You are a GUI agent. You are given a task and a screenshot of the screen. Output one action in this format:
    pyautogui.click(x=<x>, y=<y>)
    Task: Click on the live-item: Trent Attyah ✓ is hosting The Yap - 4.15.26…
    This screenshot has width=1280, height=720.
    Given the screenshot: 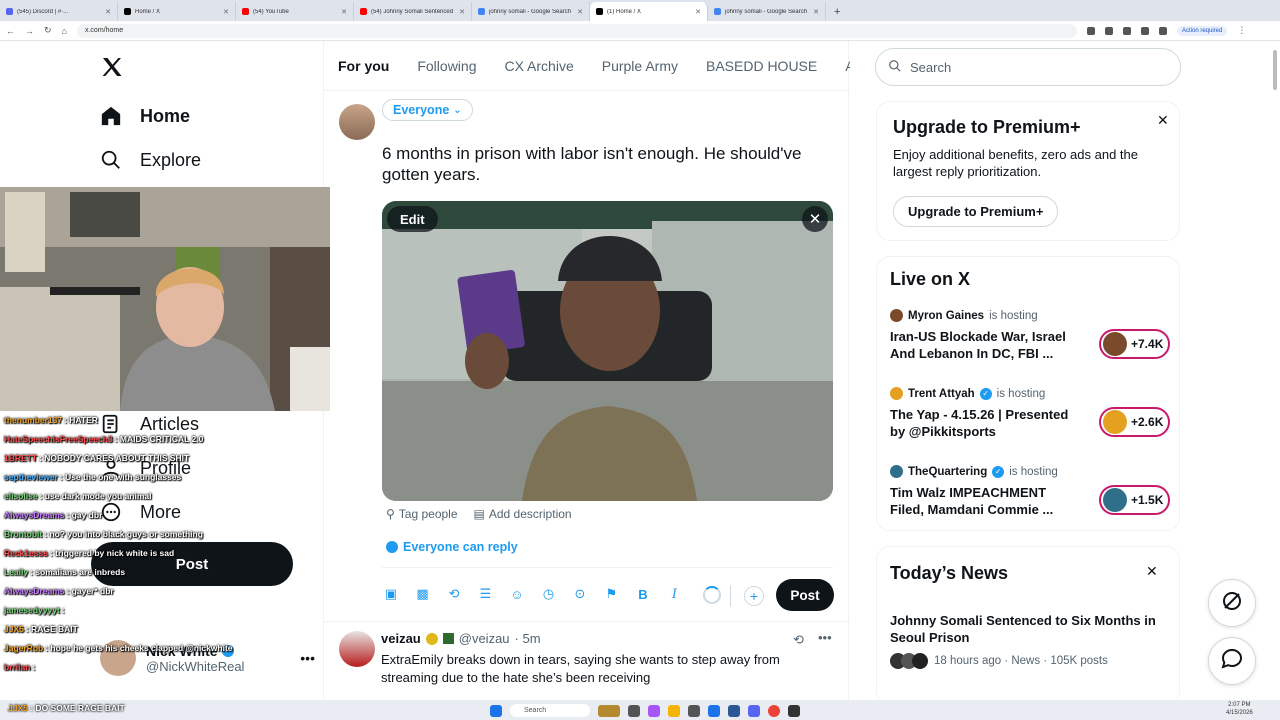 What is the action you would take?
    pyautogui.click(x=1030, y=422)
    